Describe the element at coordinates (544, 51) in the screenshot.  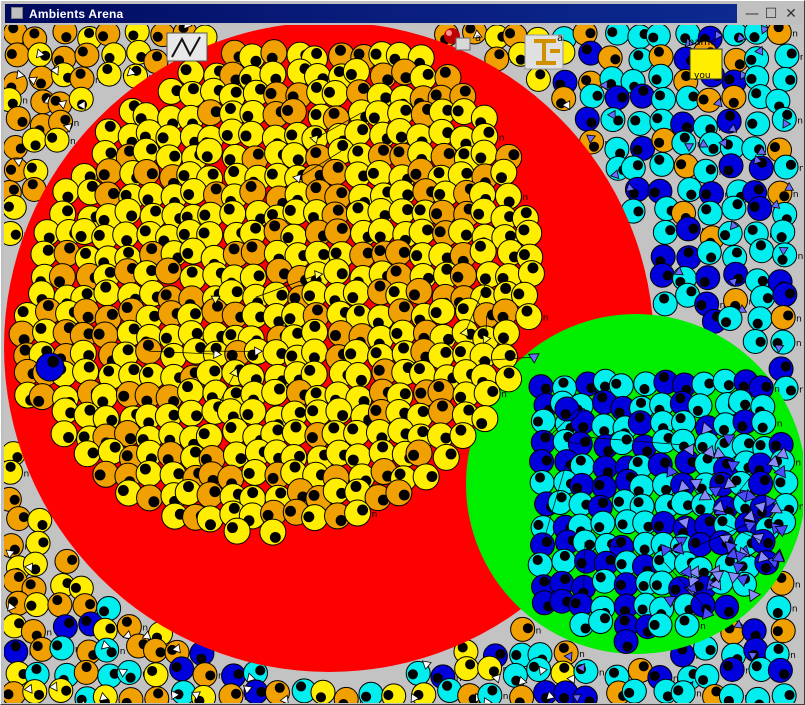
I see `crane-icon: a` at that location.